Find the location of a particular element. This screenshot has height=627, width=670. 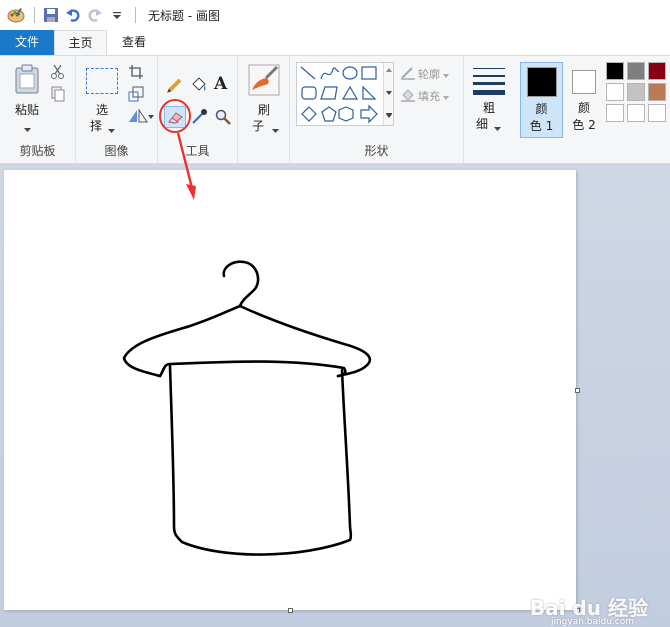

tools-group: A 工具 is located at coordinates (198, 109).